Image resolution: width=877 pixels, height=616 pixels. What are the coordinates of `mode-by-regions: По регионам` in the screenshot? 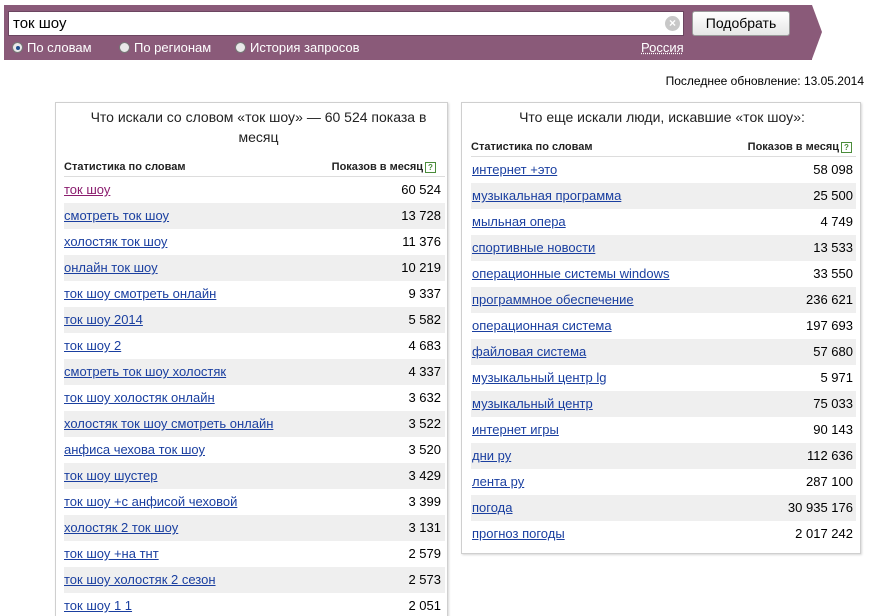 It's located at (165, 47).